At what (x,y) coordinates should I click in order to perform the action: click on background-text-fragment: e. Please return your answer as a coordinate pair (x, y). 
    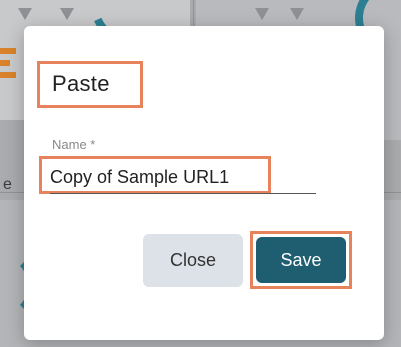
    Looking at the image, I should click on (7, 184).